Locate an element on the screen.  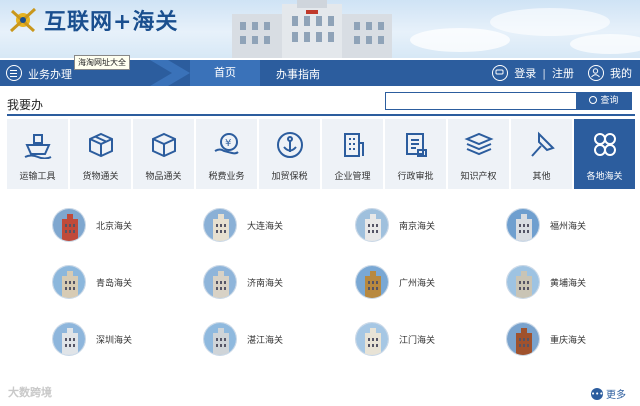
site-title: 互联网+海关 is located at coordinates (111, 22).